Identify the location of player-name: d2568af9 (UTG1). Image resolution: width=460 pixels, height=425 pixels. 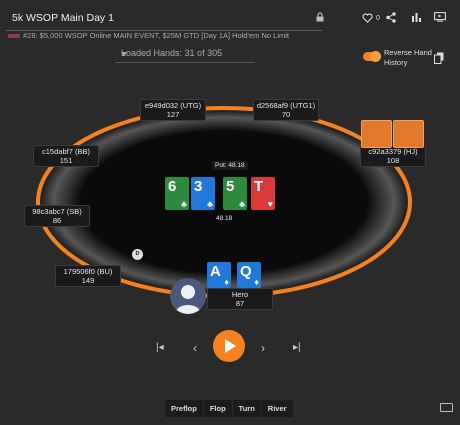
(286, 105).